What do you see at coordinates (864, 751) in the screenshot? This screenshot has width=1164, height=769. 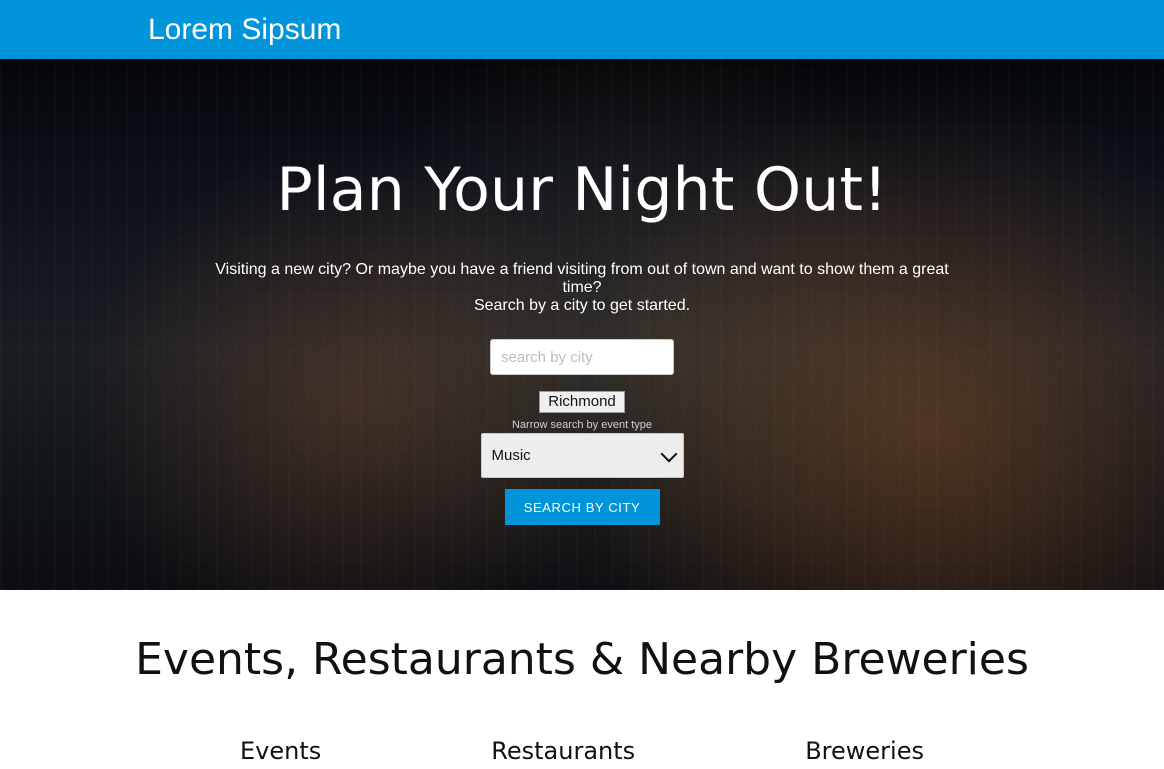 I see `column-breweries-title: Breweries` at bounding box center [864, 751].